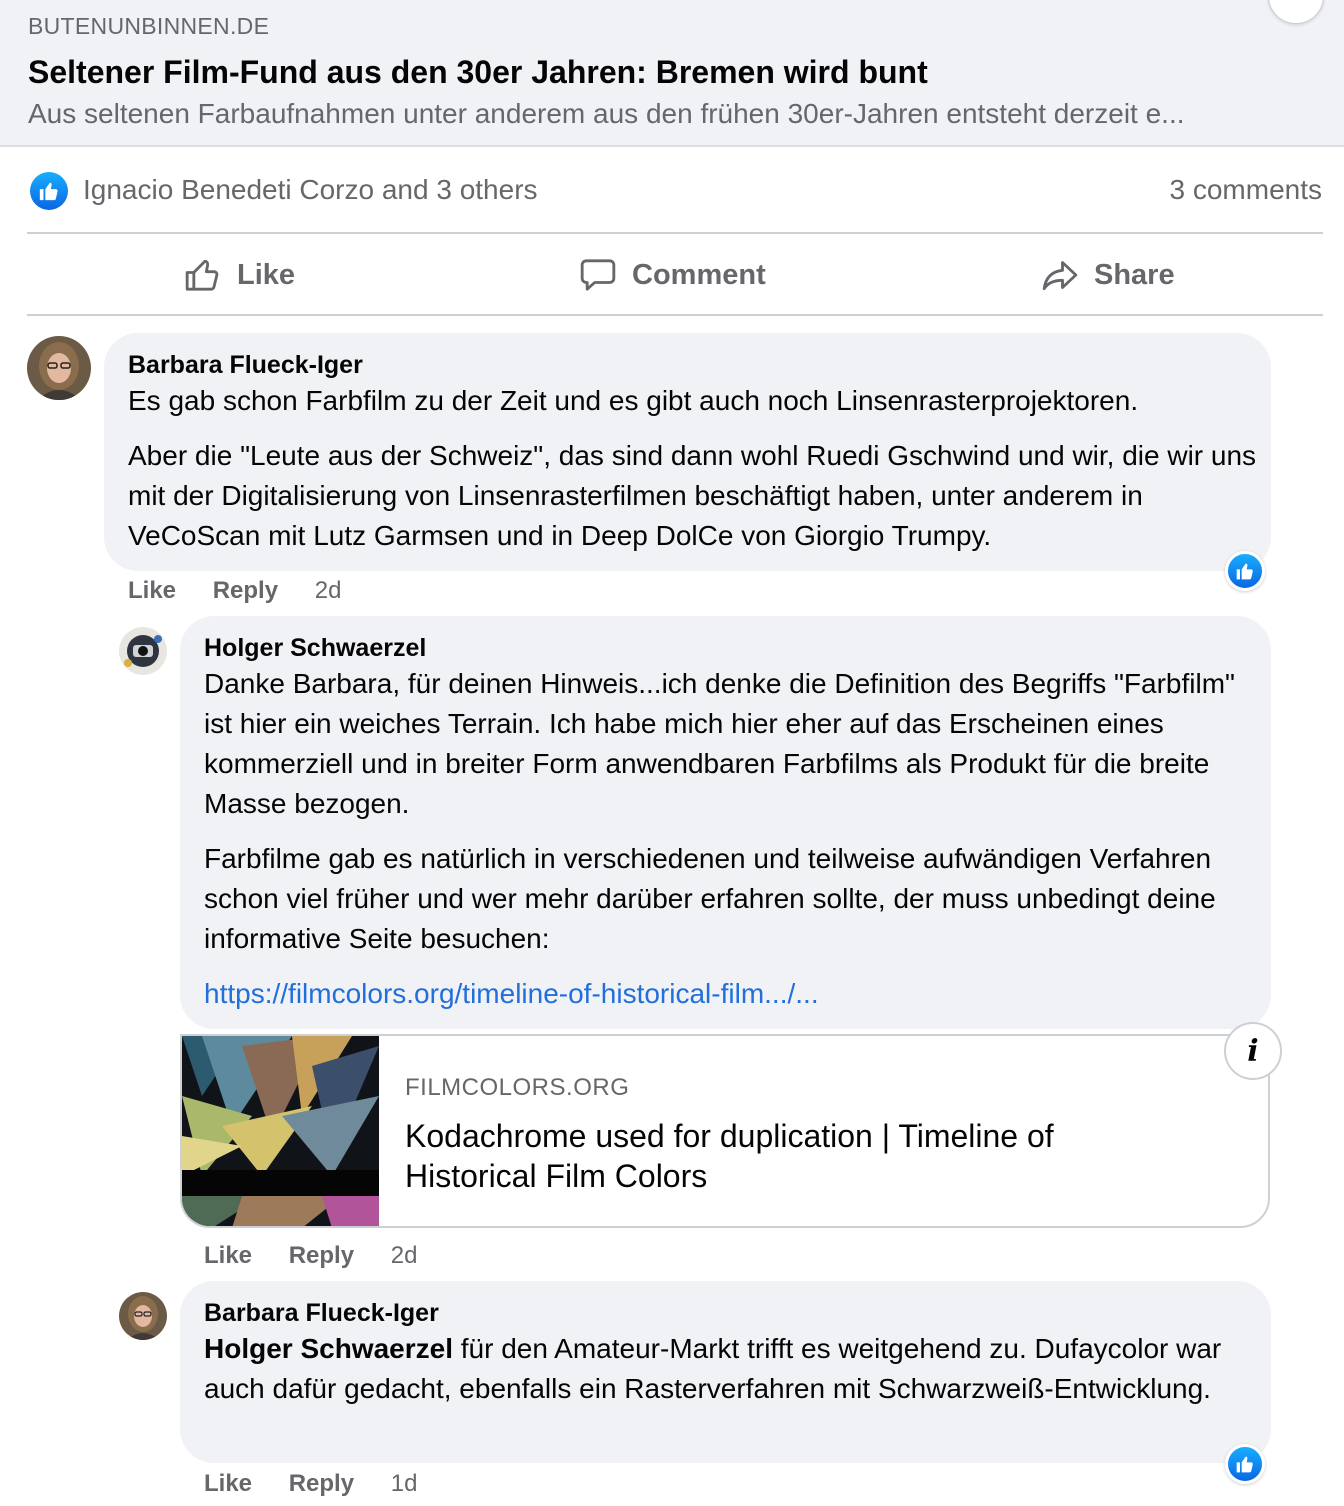 This screenshot has height=1506, width=1344. Describe the element at coordinates (1060, 276) in the screenshot. I see `share-arrow-icon` at that location.